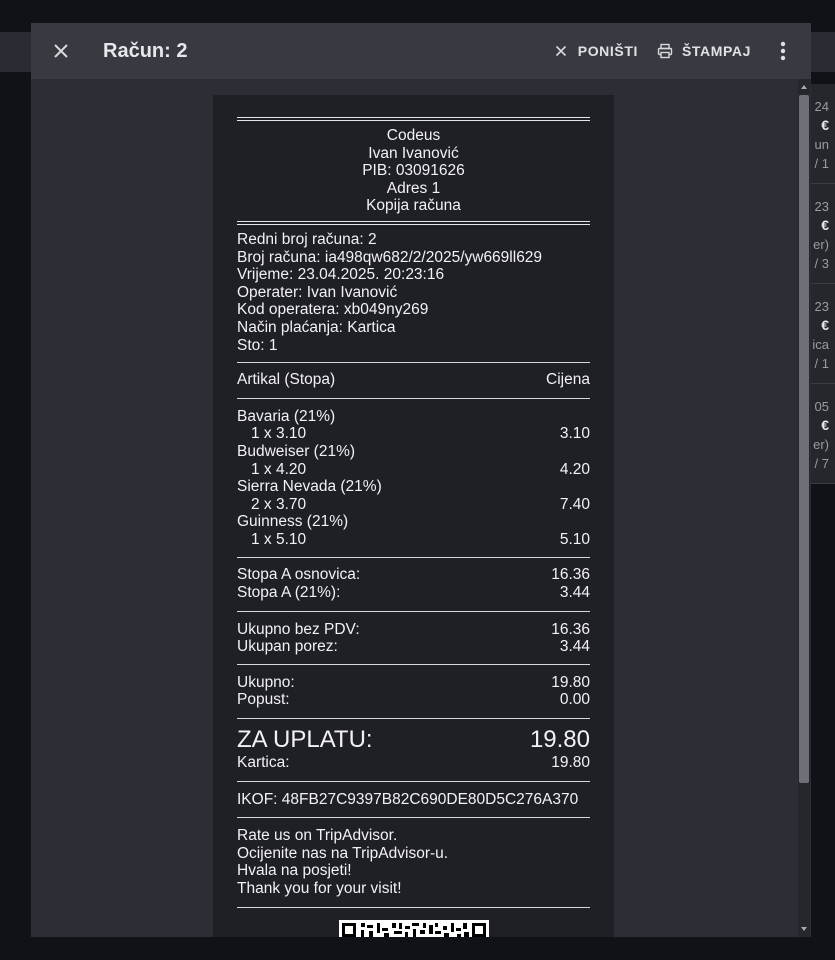 This screenshot has width=835, height=960. Describe the element at coordinates (568, 380) in the screenshot. I see `column-price: Cijena` at that location.